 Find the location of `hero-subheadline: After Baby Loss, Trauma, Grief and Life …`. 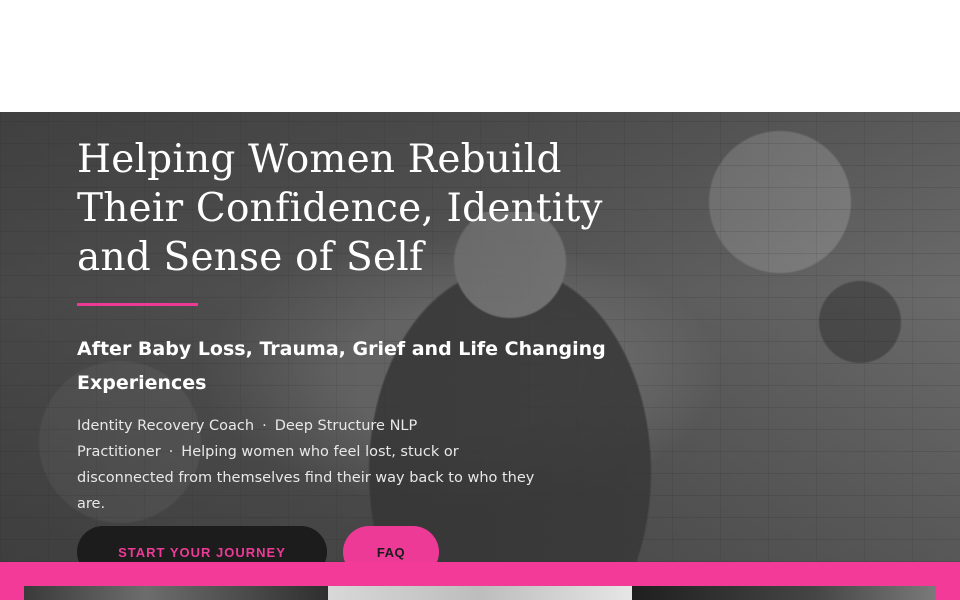

hero-subheadline: After Baby Loss, Trauma, Grief and Life … is located at coordinates (341, 366).